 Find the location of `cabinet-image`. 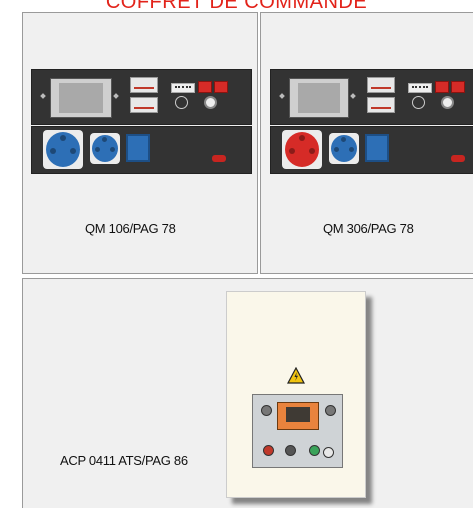

cabinet-image is located at coordinates (296, 394).